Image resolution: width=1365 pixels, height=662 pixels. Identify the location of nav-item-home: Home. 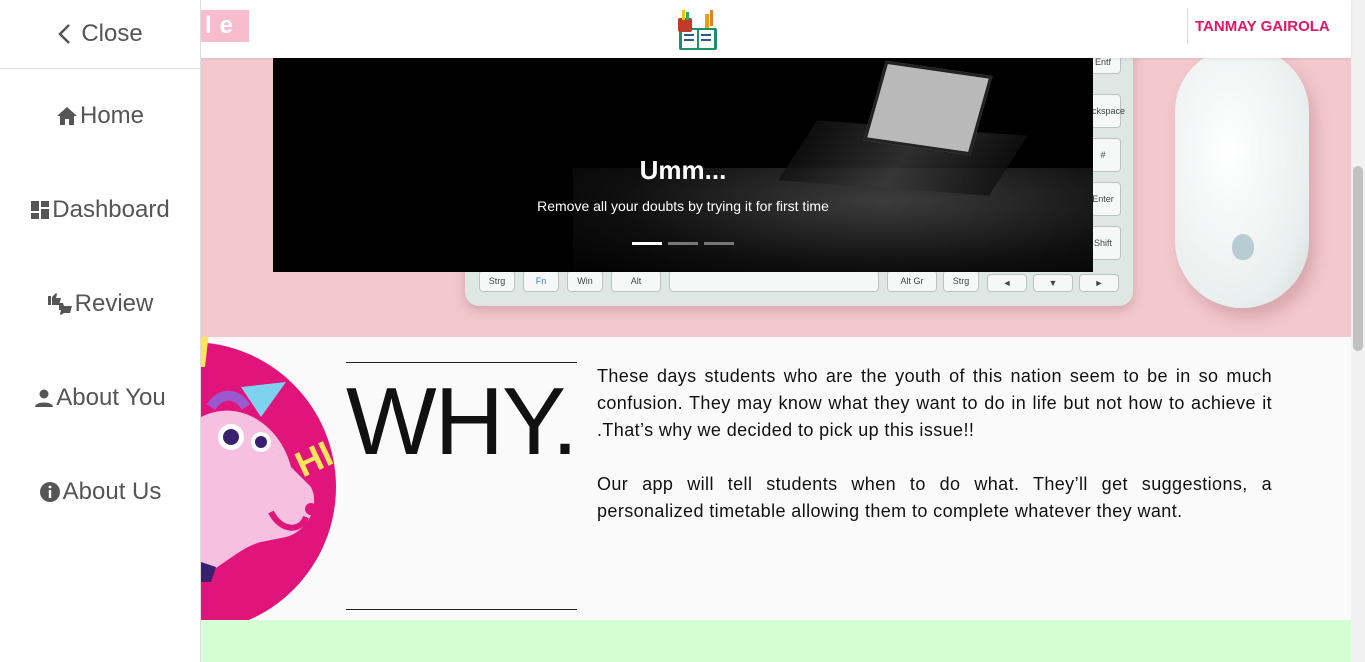
(100, 116).